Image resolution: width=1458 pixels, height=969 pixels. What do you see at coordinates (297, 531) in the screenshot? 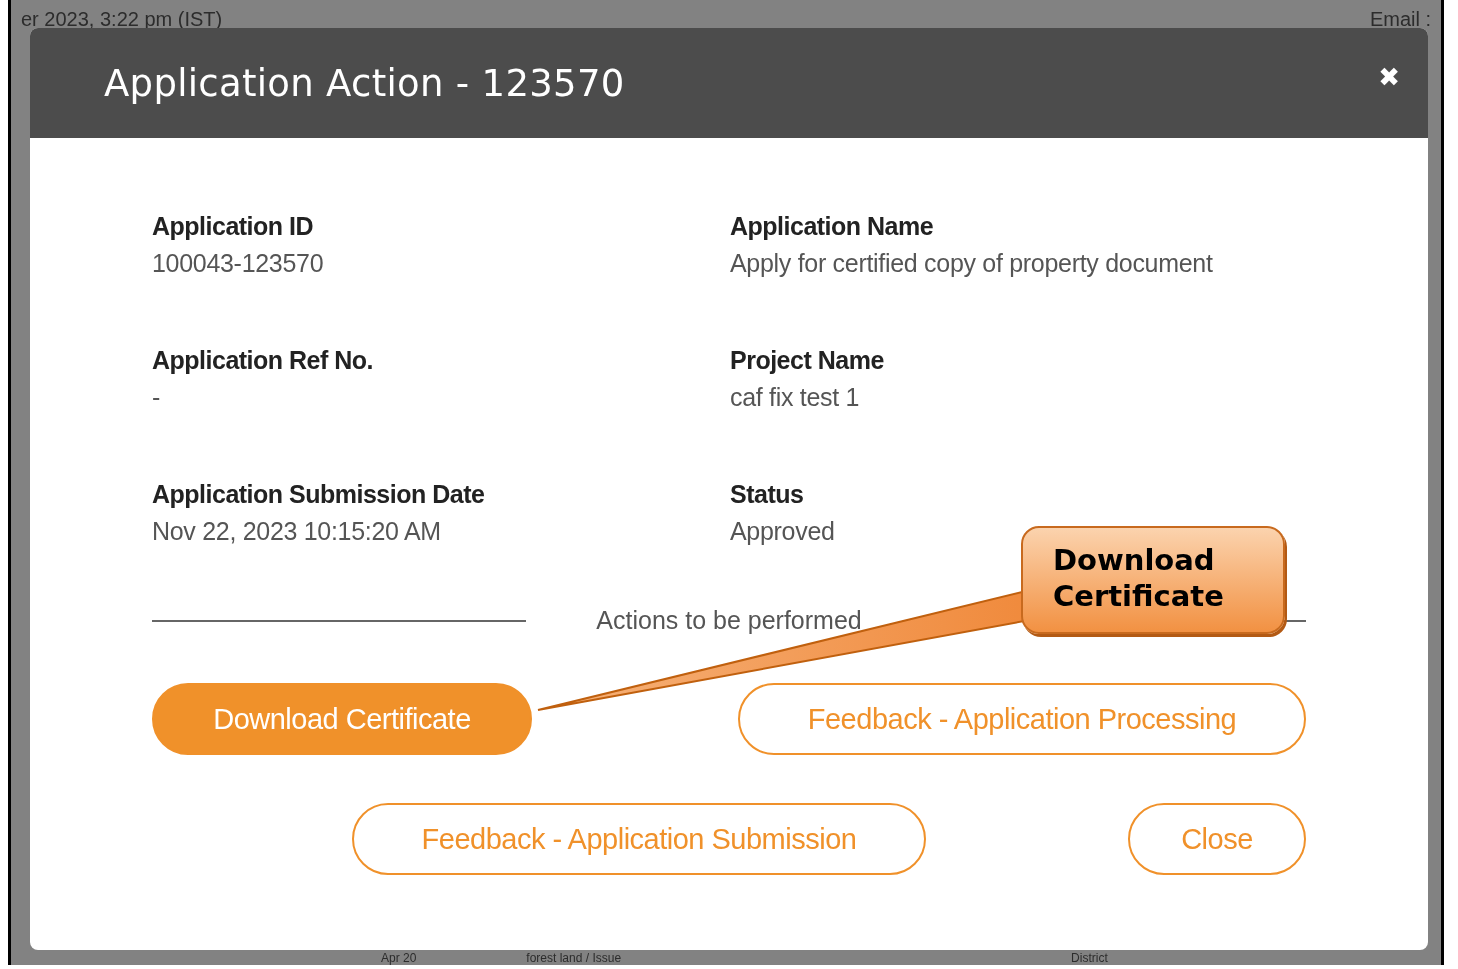
I see `field-value: Nov 22, 2023 10:15:20 AM` at bounding box center [297, 531].